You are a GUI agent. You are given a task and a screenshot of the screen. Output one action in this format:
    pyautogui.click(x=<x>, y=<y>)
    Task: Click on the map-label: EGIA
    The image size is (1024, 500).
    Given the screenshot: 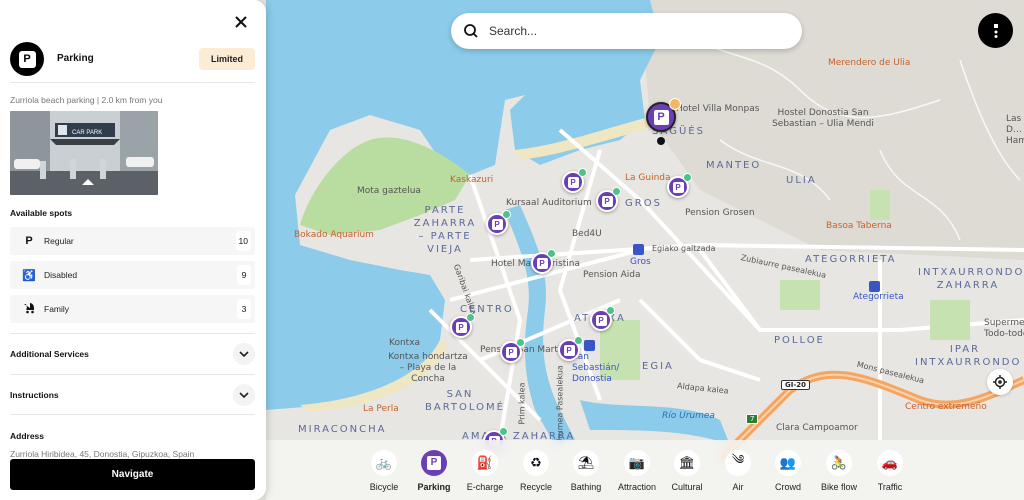 What is the action you would take?
    pyautogui.click(x=658, y=366)
    